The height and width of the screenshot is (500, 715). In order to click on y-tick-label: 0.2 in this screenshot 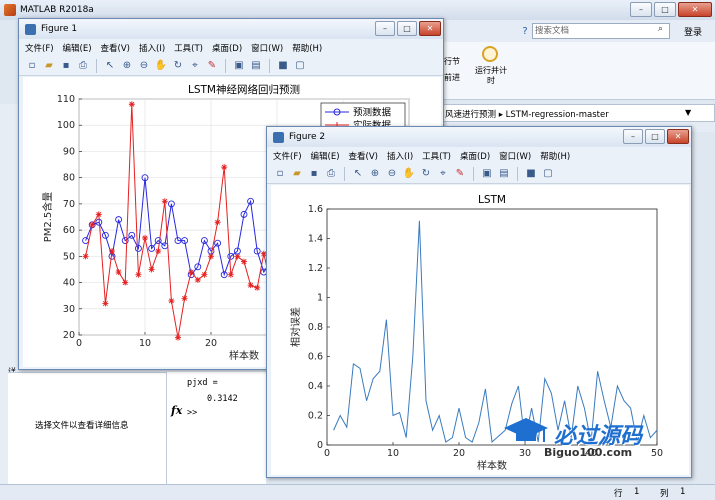, I will do `click(315, 416)`.